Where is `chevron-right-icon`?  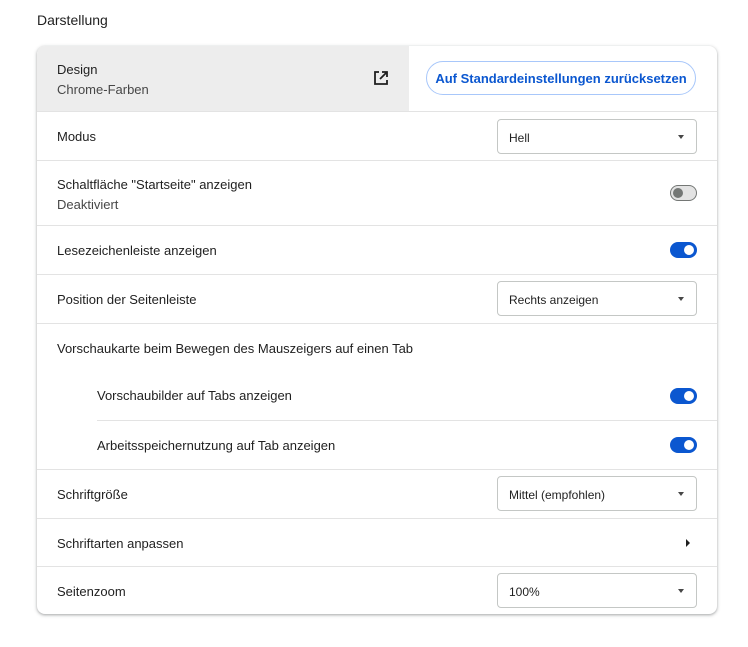 chevron-right-icon is located at coordinates (688, 543).